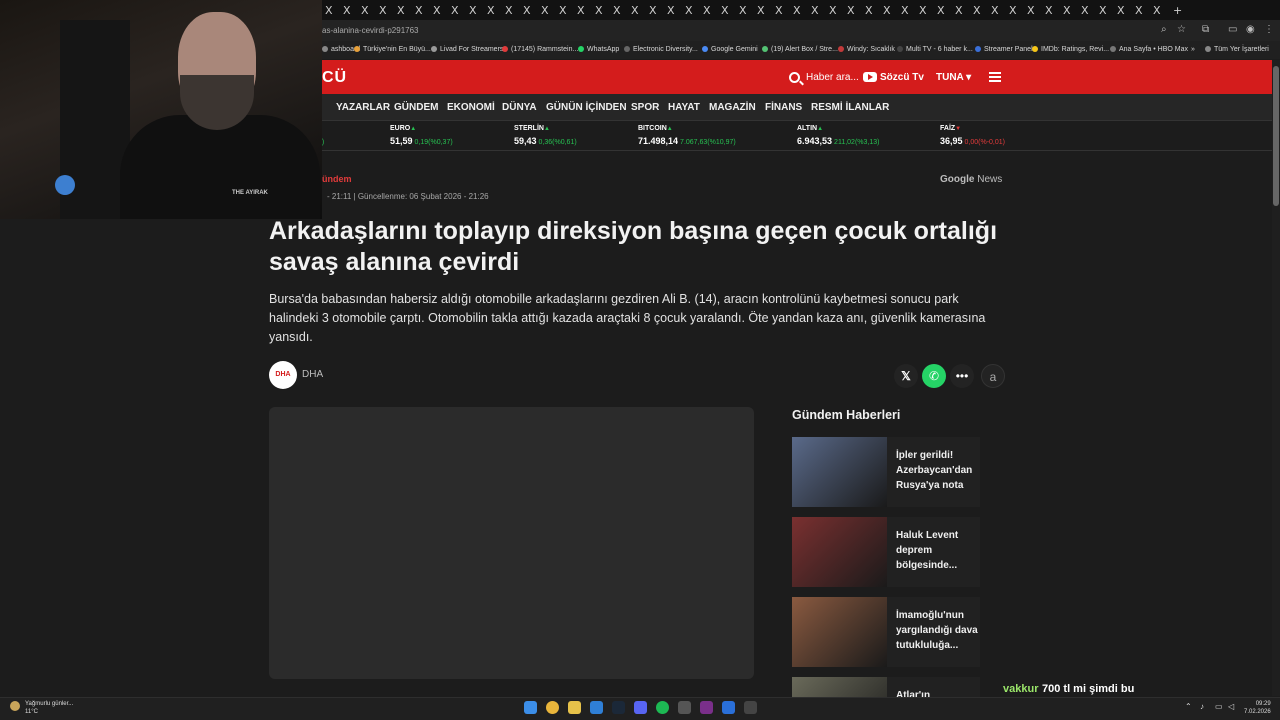 Image resolution: width=1280 pixels, height=720 pixels. Describe the element at coordinates (687, 141) in the screenshot. I see `ticker-value: 71.498,14 7.067,63(%10,97)` at that location.